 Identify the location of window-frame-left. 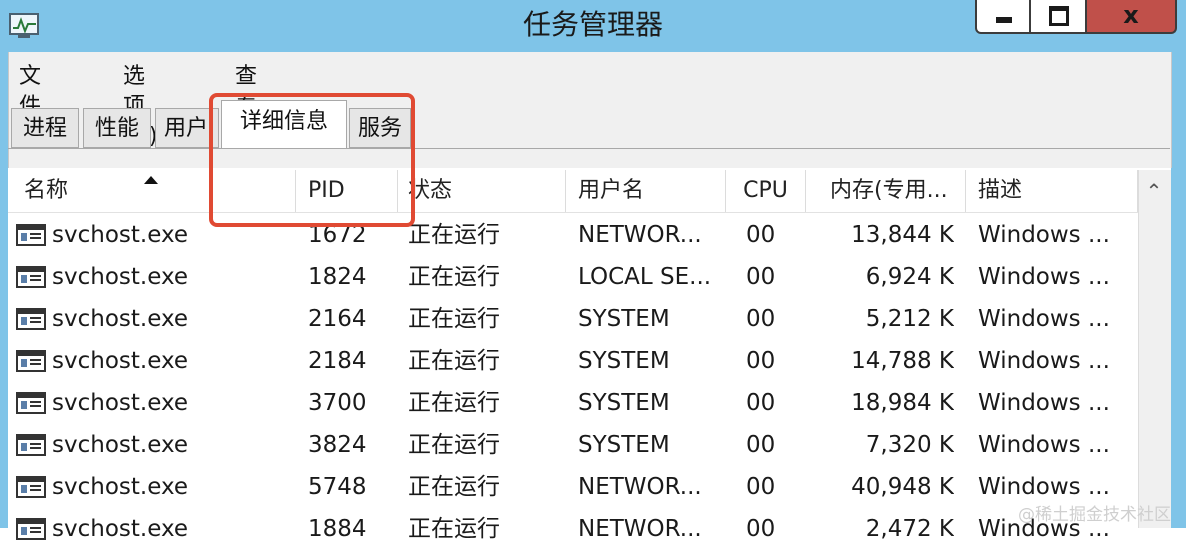
(4, 290).